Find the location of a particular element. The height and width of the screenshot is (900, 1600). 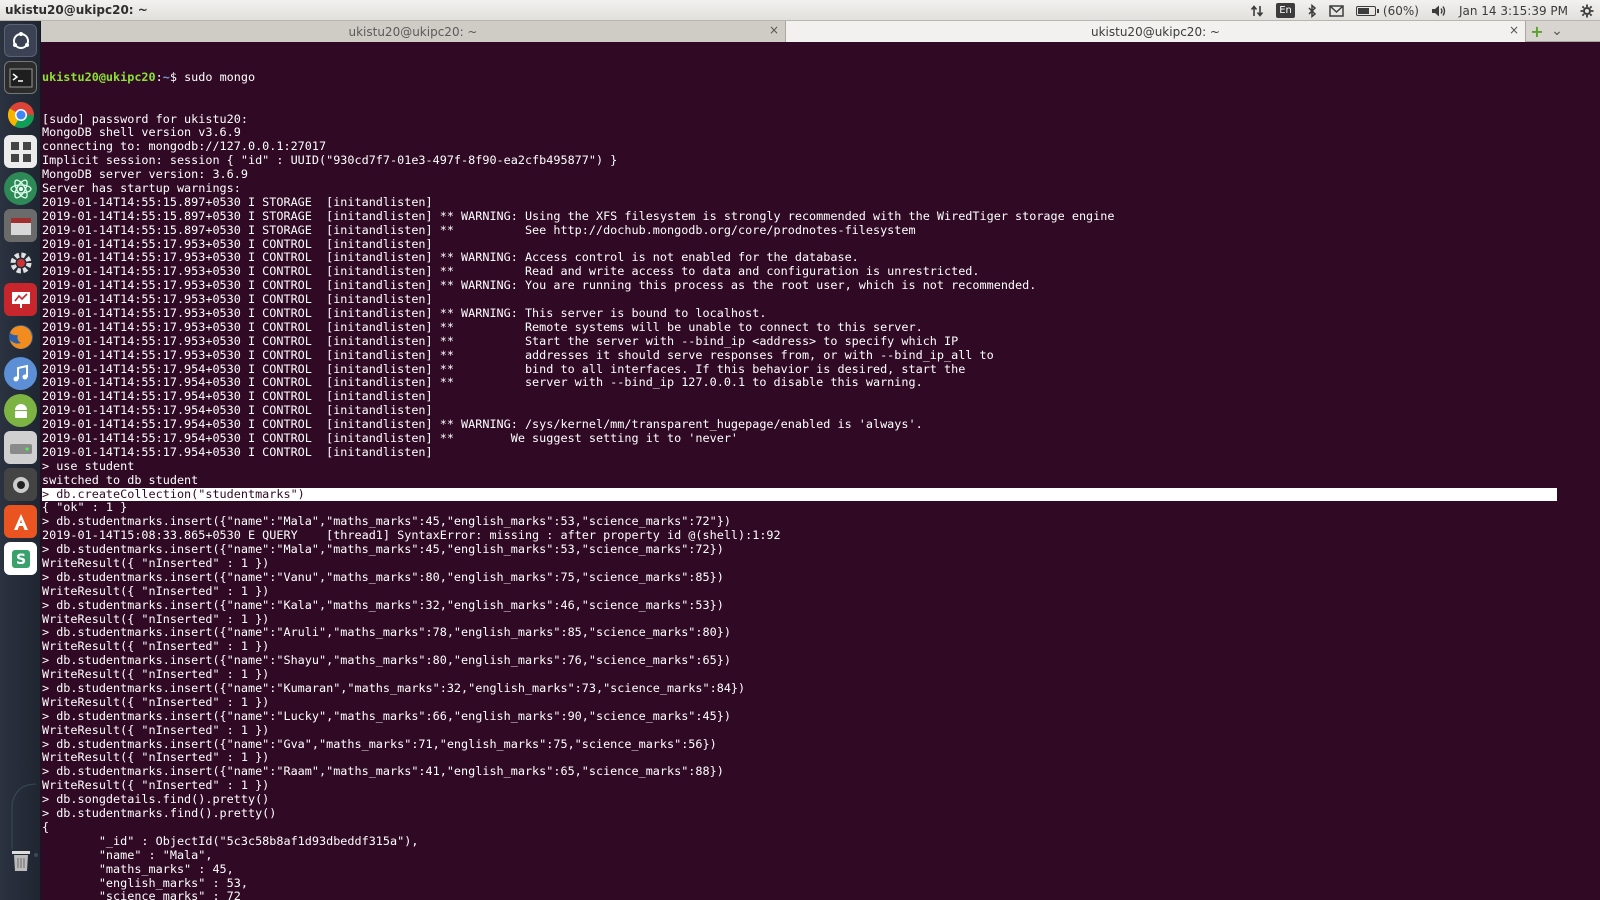

chrome-icon is located at coordinates (20, 114).